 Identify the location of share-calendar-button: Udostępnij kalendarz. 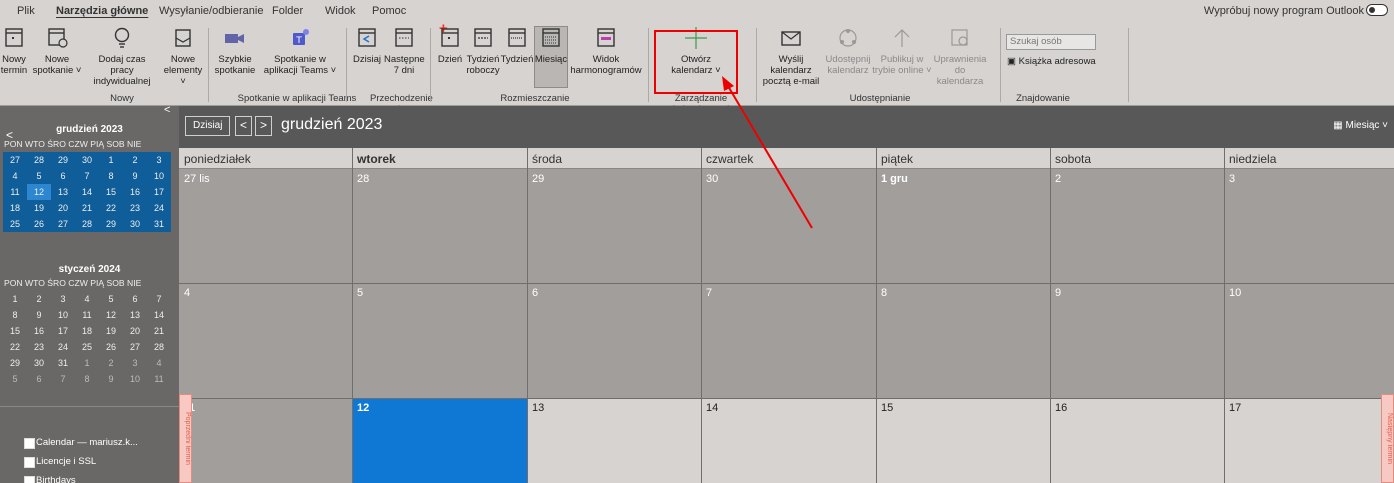
(848, 51).